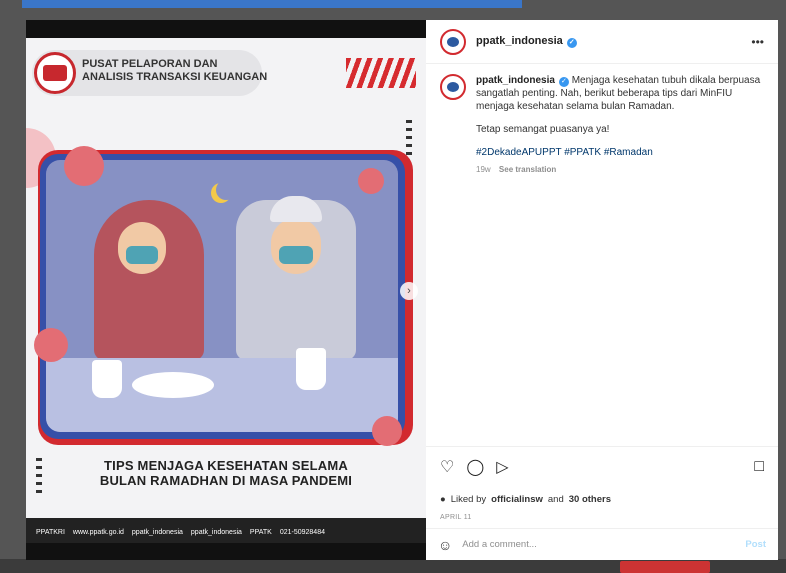 This screenshot has width=786, height=573. What do you see at coordinates (226, 190) in the screenshot?
I see `crescent-moon-icon` at bounding box center [226, 190].